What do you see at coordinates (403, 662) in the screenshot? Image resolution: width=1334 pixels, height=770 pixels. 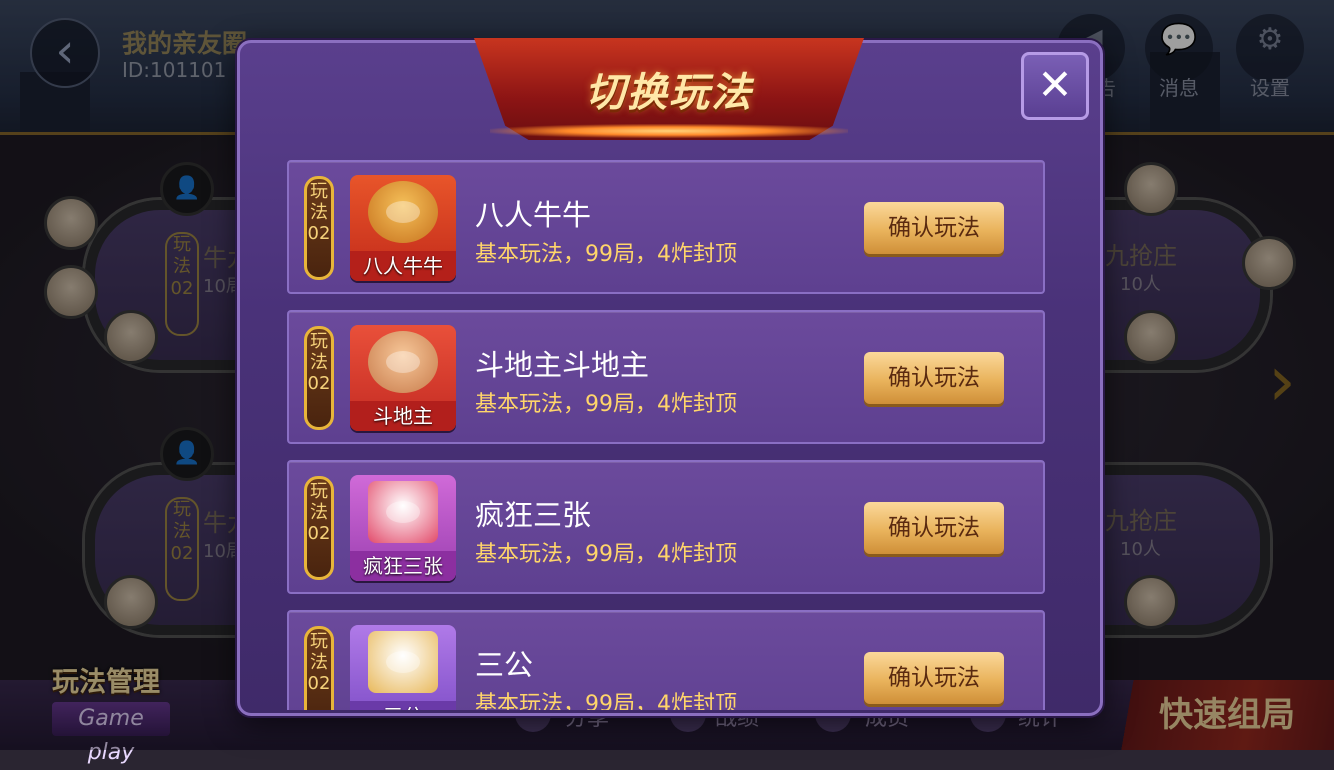 I see `cards-chips-icon` at bounding box center [403, 662].